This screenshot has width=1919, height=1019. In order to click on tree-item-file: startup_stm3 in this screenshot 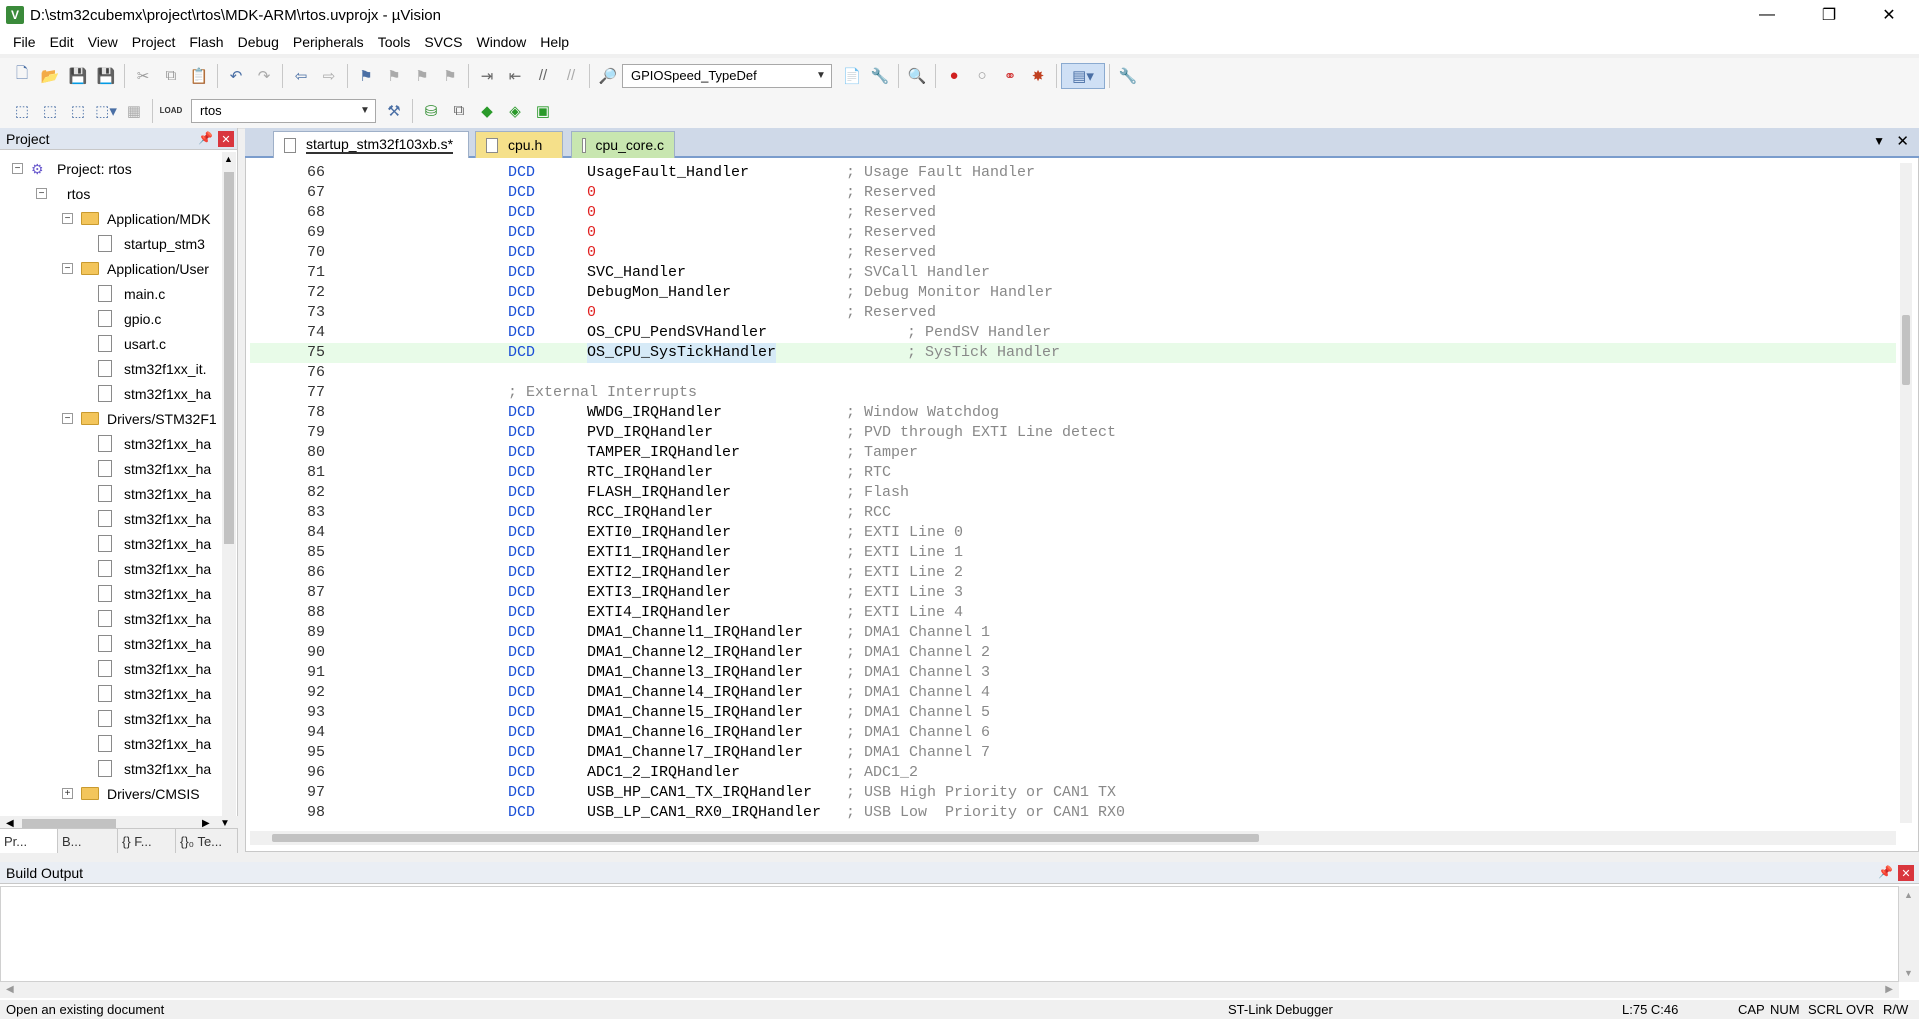, I will do `click(151, 243)`.